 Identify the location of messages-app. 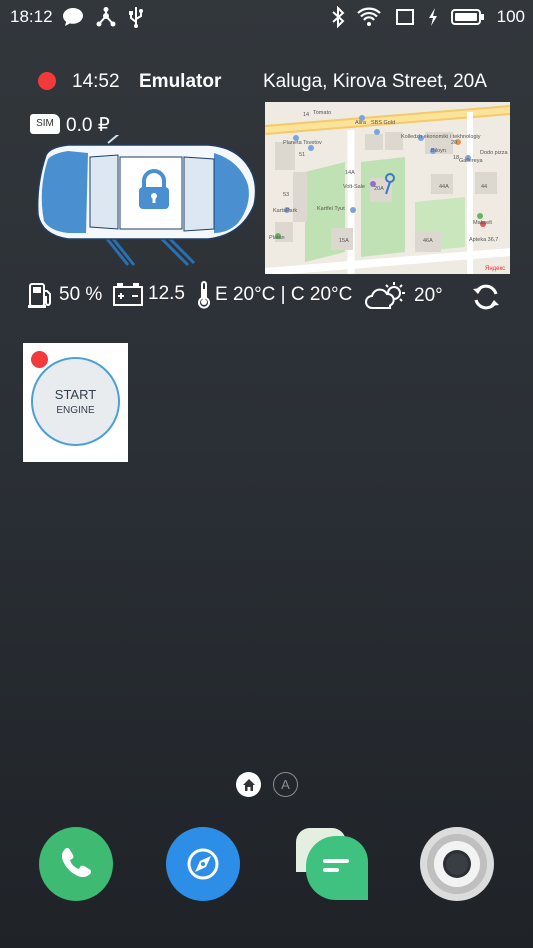
(330, 864).